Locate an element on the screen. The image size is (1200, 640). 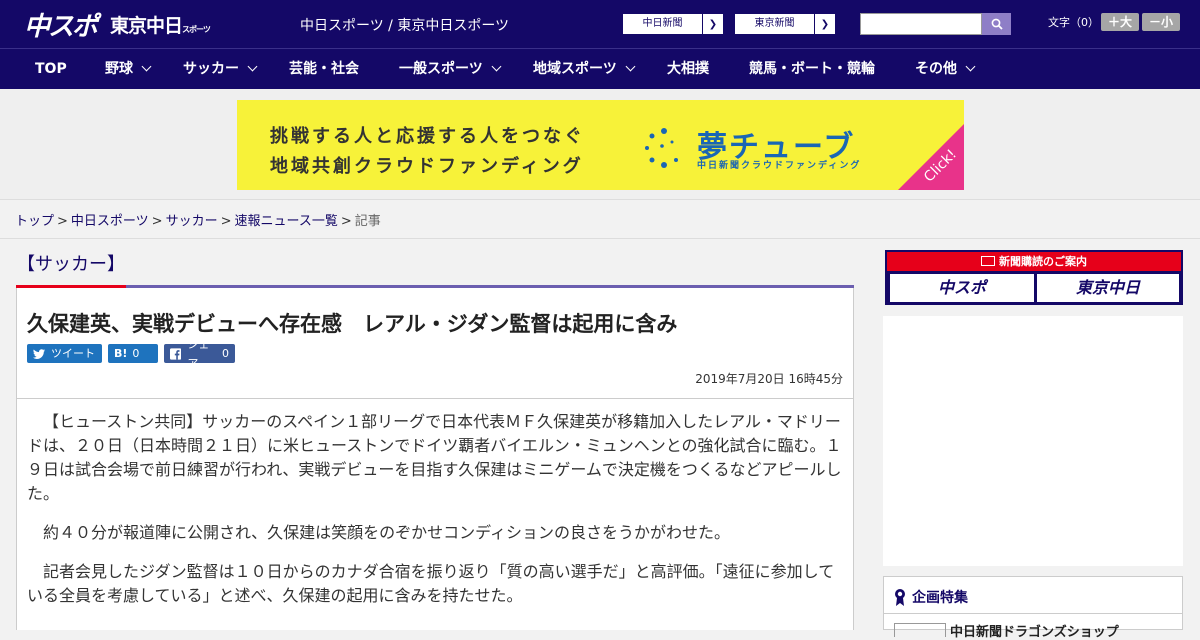
nav-sumo-label: 大相撲 is located at coordinates (688, 69).